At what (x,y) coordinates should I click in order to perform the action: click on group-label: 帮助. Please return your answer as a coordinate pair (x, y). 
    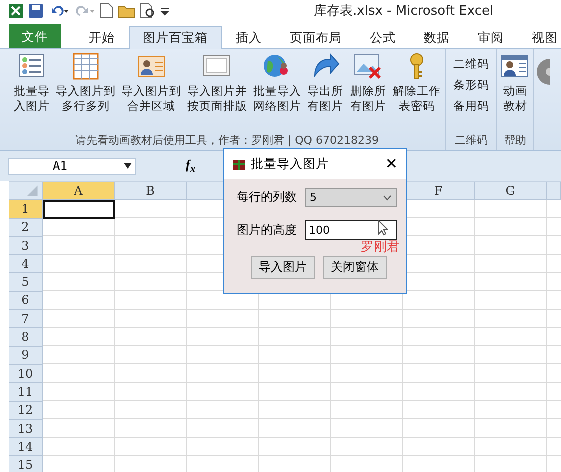
    Looking at the image, I should click on (515, 141).